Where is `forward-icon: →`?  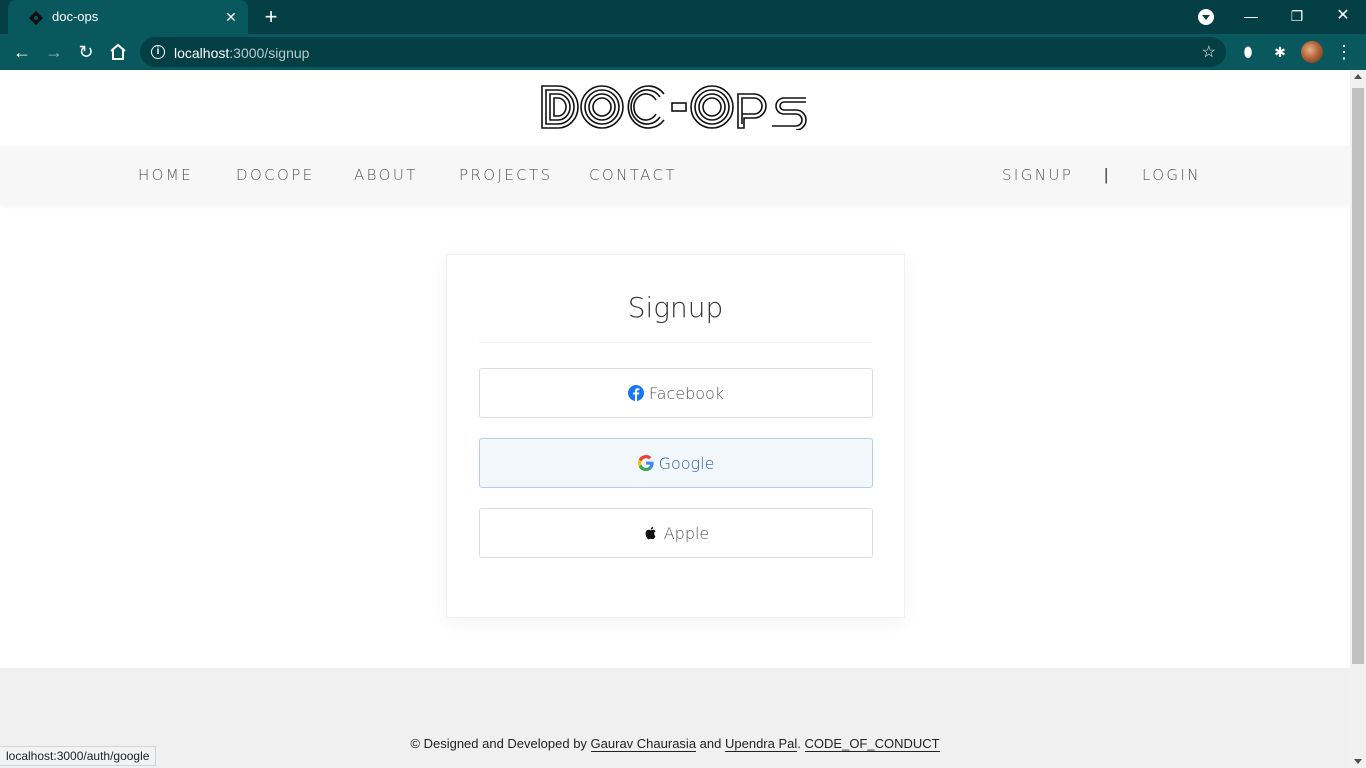 forward-icon: → is located at coordinates (54, 52).